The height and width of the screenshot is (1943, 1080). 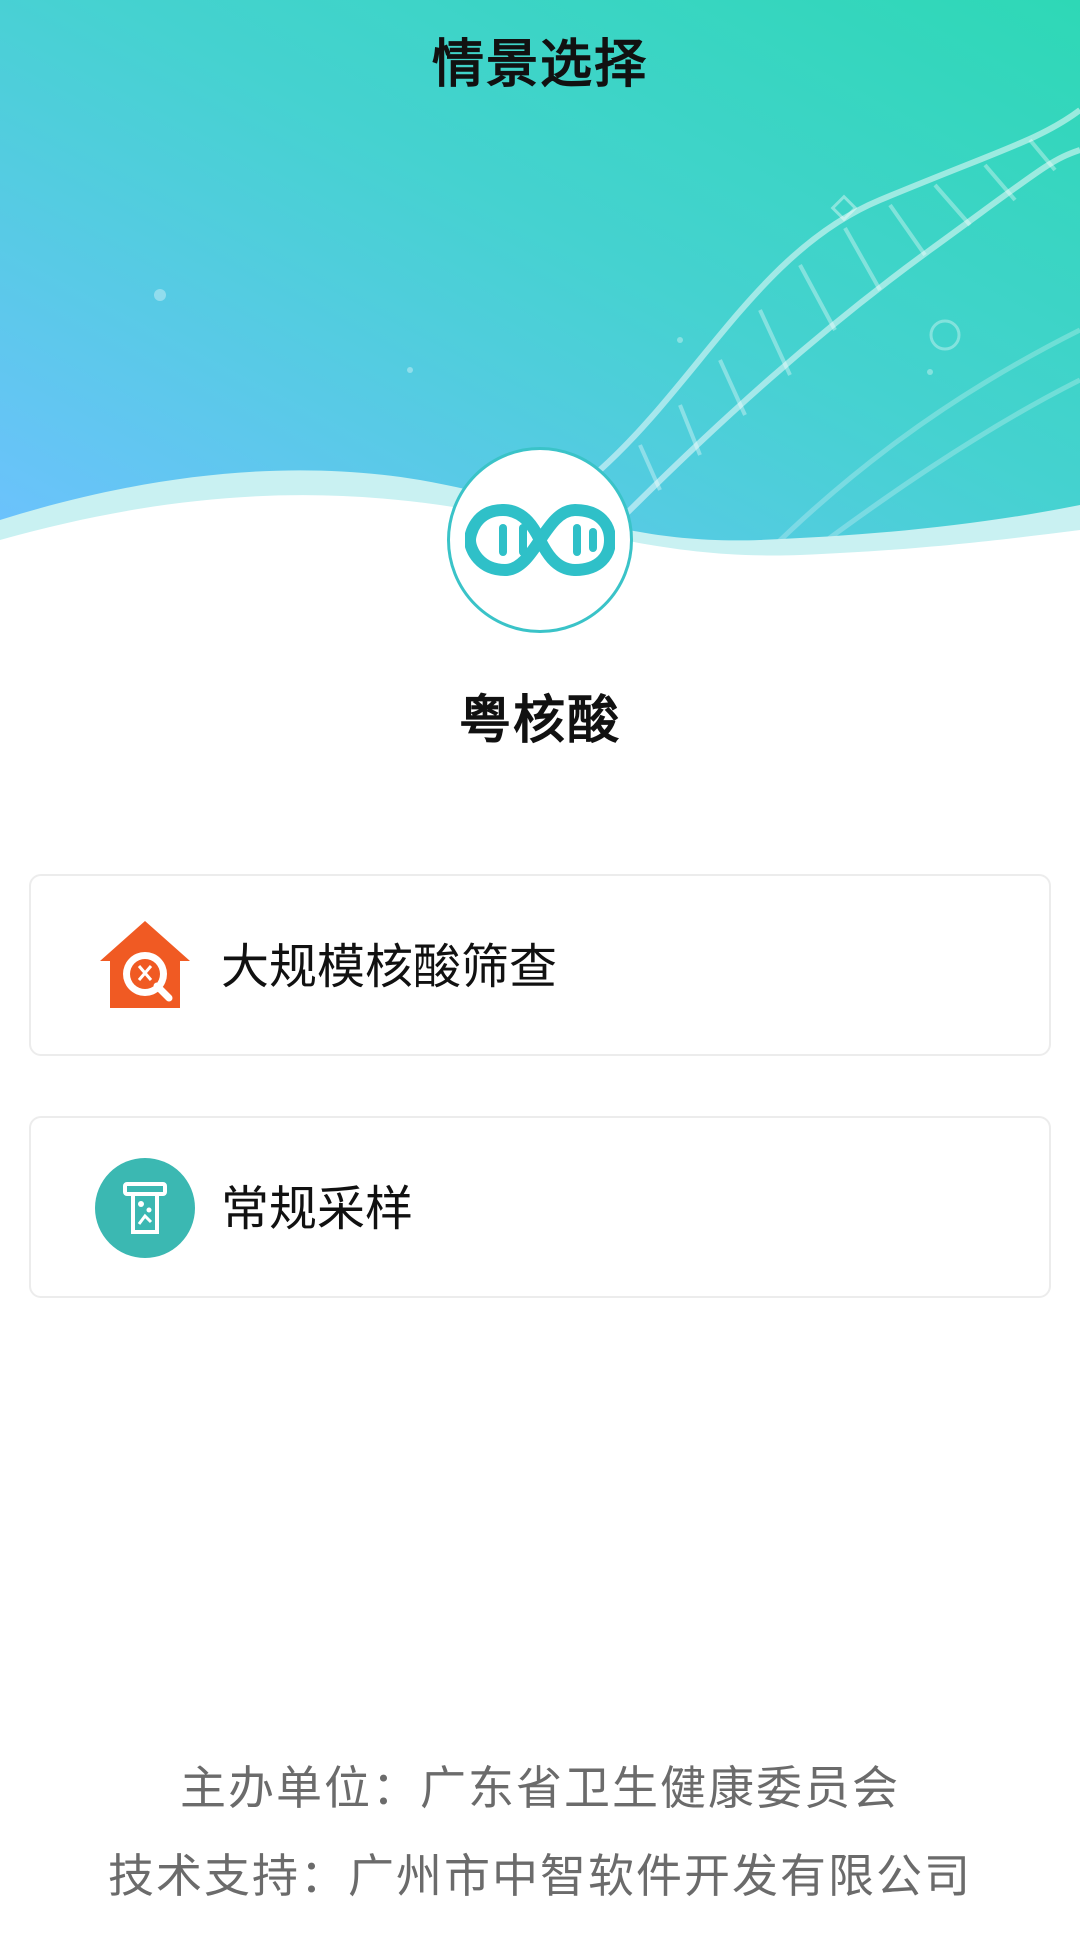 I want to click on routine-sampling-option: 常规采样, so click(x=540, y=1207).